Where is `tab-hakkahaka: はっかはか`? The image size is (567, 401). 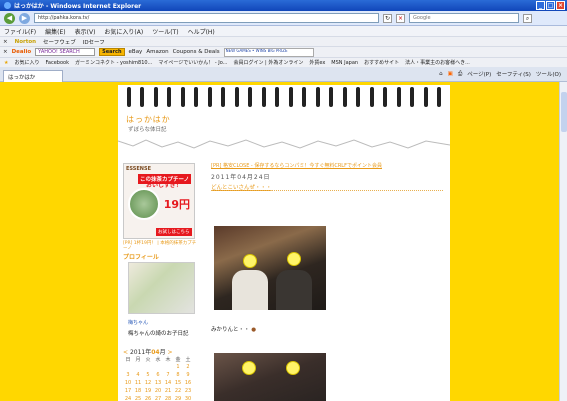 tab-hakkahaka: はっかはか is located at coordinates (33, 76).